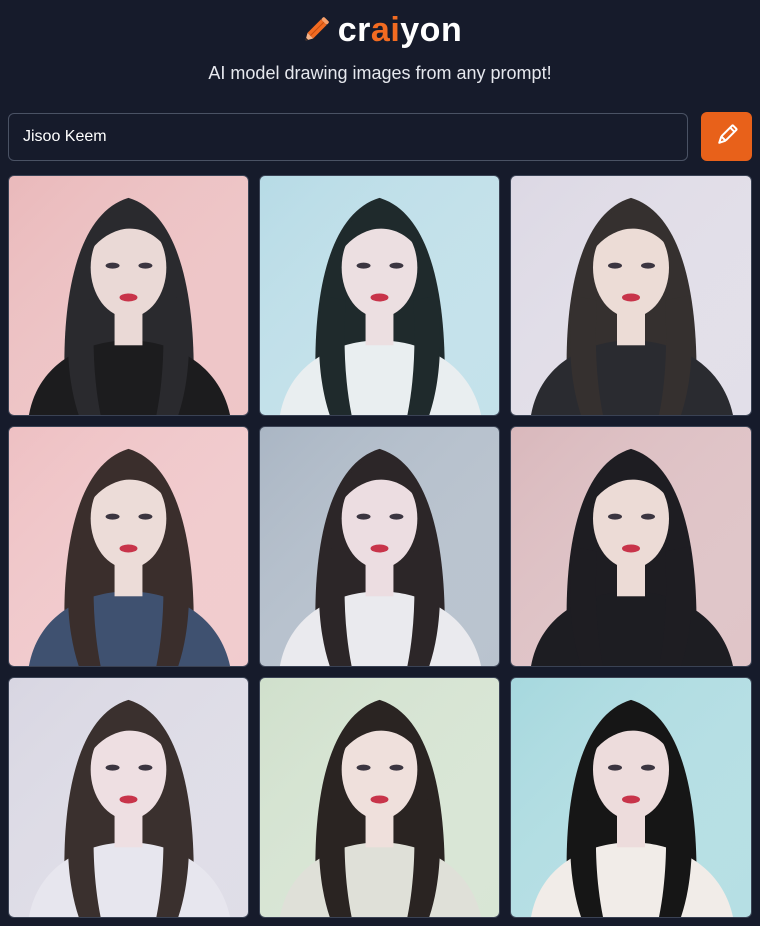 This screenshot has height=926, width=760. What do you see at coordinates (385, 30) in the screenshot?
I see `brand-name-accent: ai` at bounding box center [385, 30].